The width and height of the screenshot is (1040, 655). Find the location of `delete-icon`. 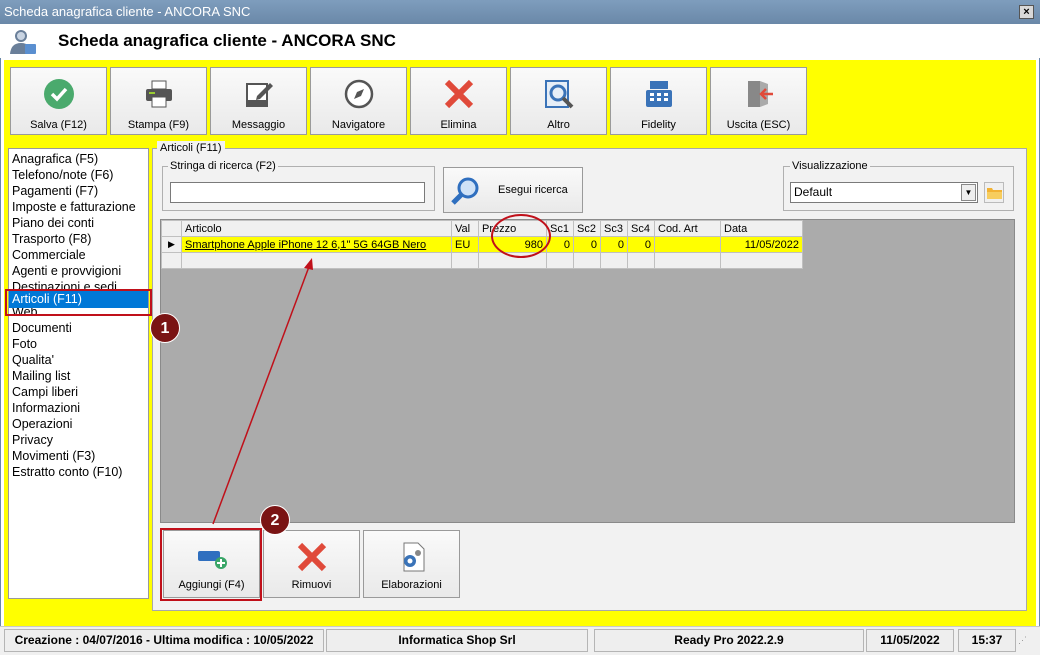

delete-icon is located at coordinates (459, 94).